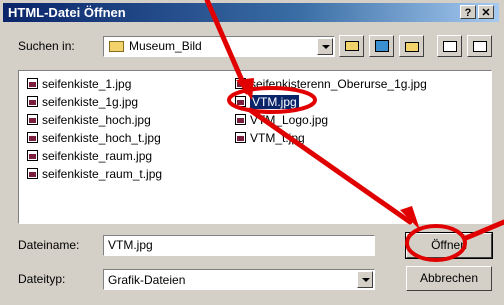  What do you see at coordinates (436, 243) in the screenshot?
I see `button-highlight-ellipse` at bounding box center [436, 243].